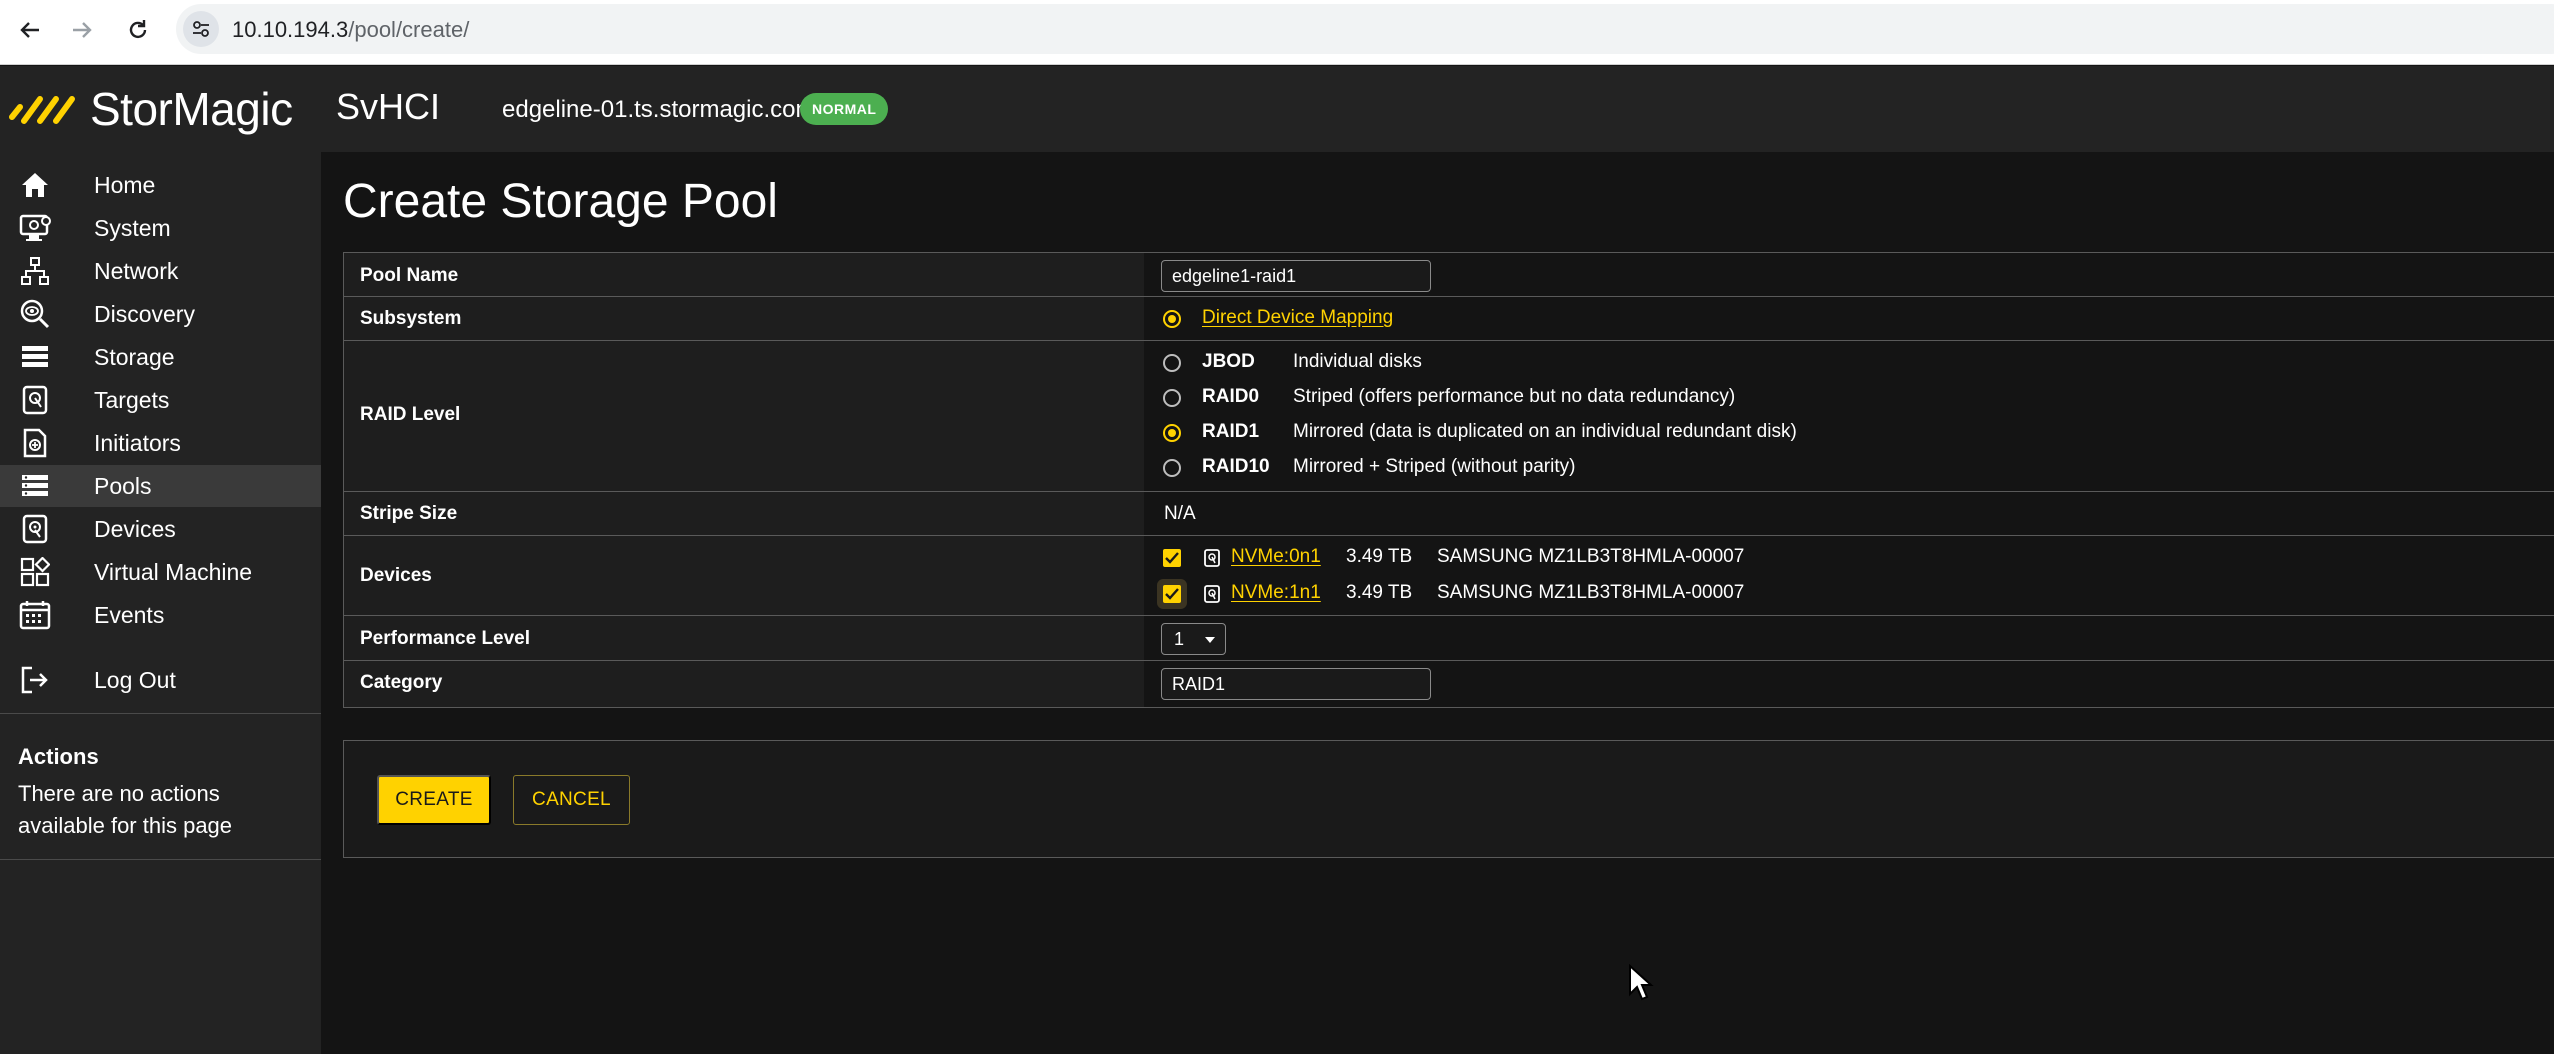 This screenshot has height=1054, width=2554. I want to click on sidebar-item-logout: Log Out, so click(160, 680).